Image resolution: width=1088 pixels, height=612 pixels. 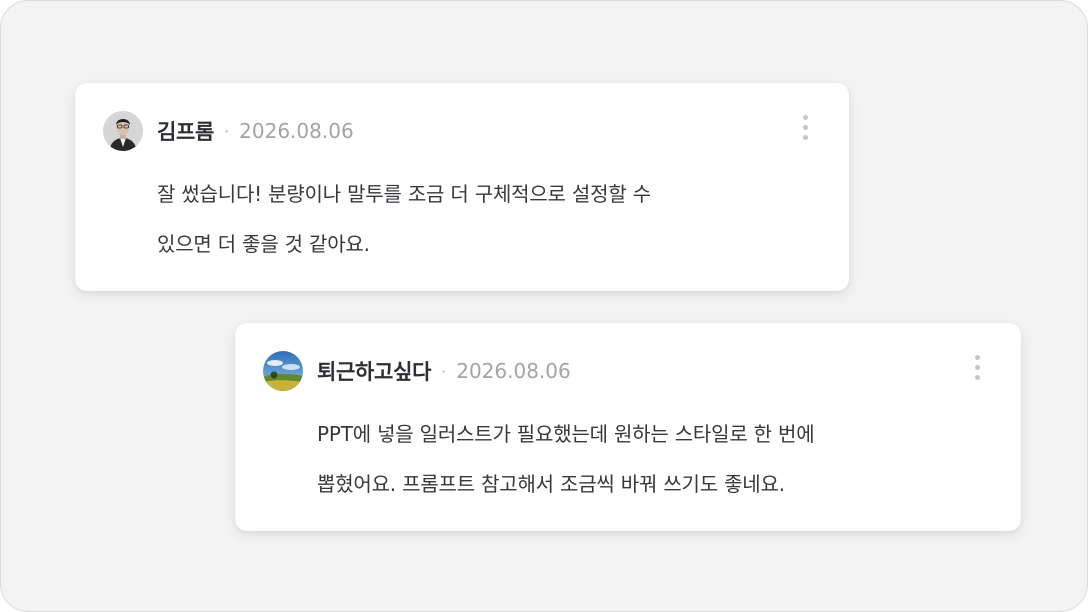 I want to click on comment-text-line: PPT에 넣을 일러스트가 필요했는데 원하는 스타일로 한 번에, so click(x=566, y=434).